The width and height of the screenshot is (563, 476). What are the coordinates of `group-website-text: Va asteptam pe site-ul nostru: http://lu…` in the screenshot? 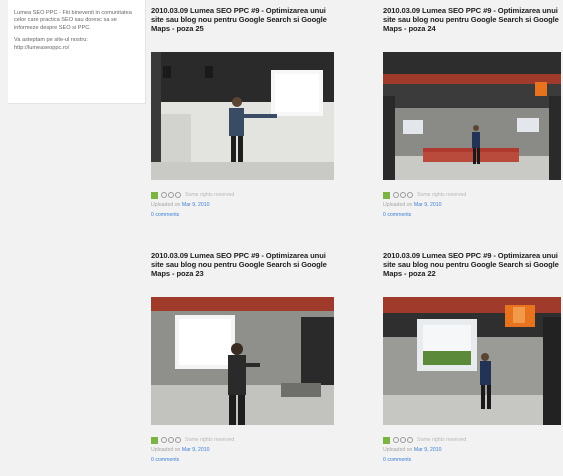 It's located at (51, 44).